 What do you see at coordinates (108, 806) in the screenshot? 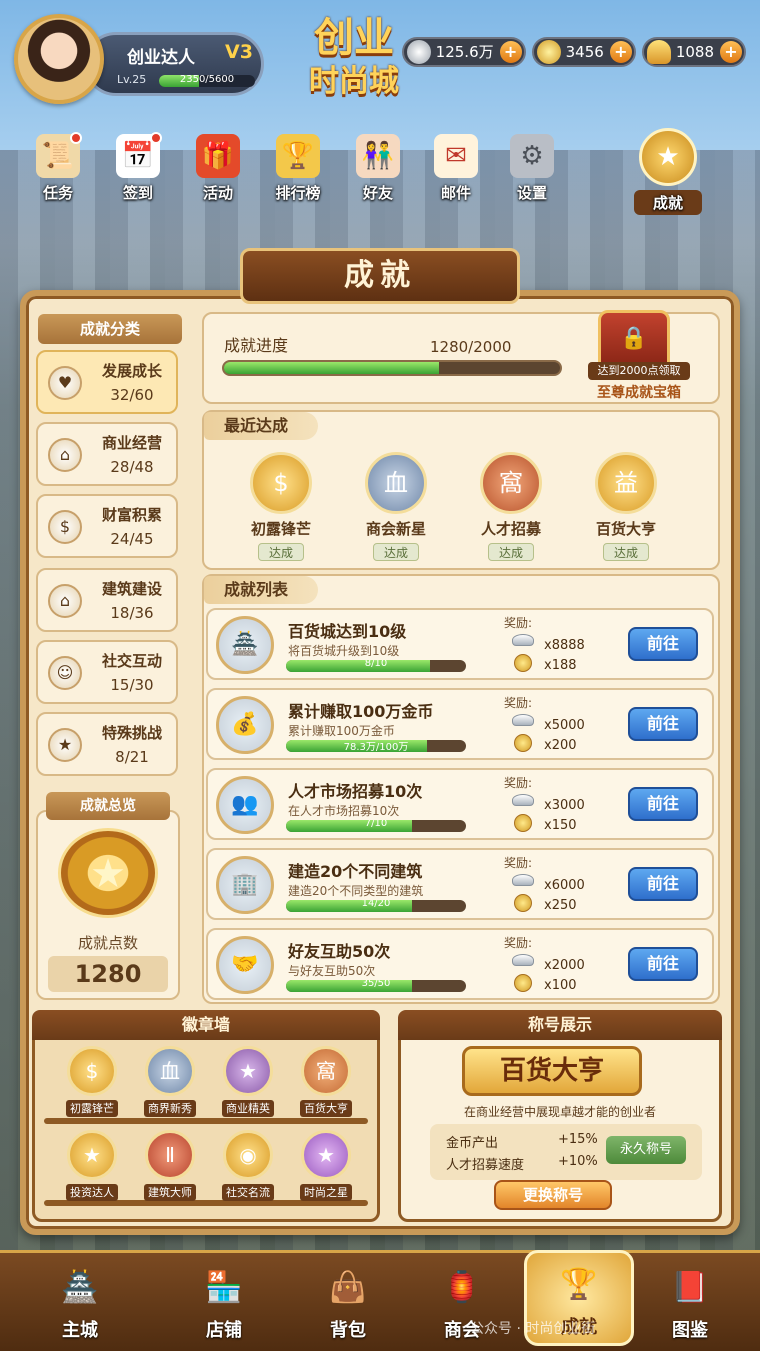
I see `overview-heading: 成就总览` at bounding box center [108, 806].